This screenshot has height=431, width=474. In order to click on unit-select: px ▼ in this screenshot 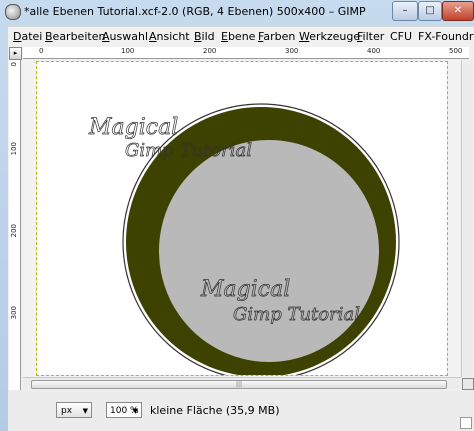, I will do `click(74, 410)`.